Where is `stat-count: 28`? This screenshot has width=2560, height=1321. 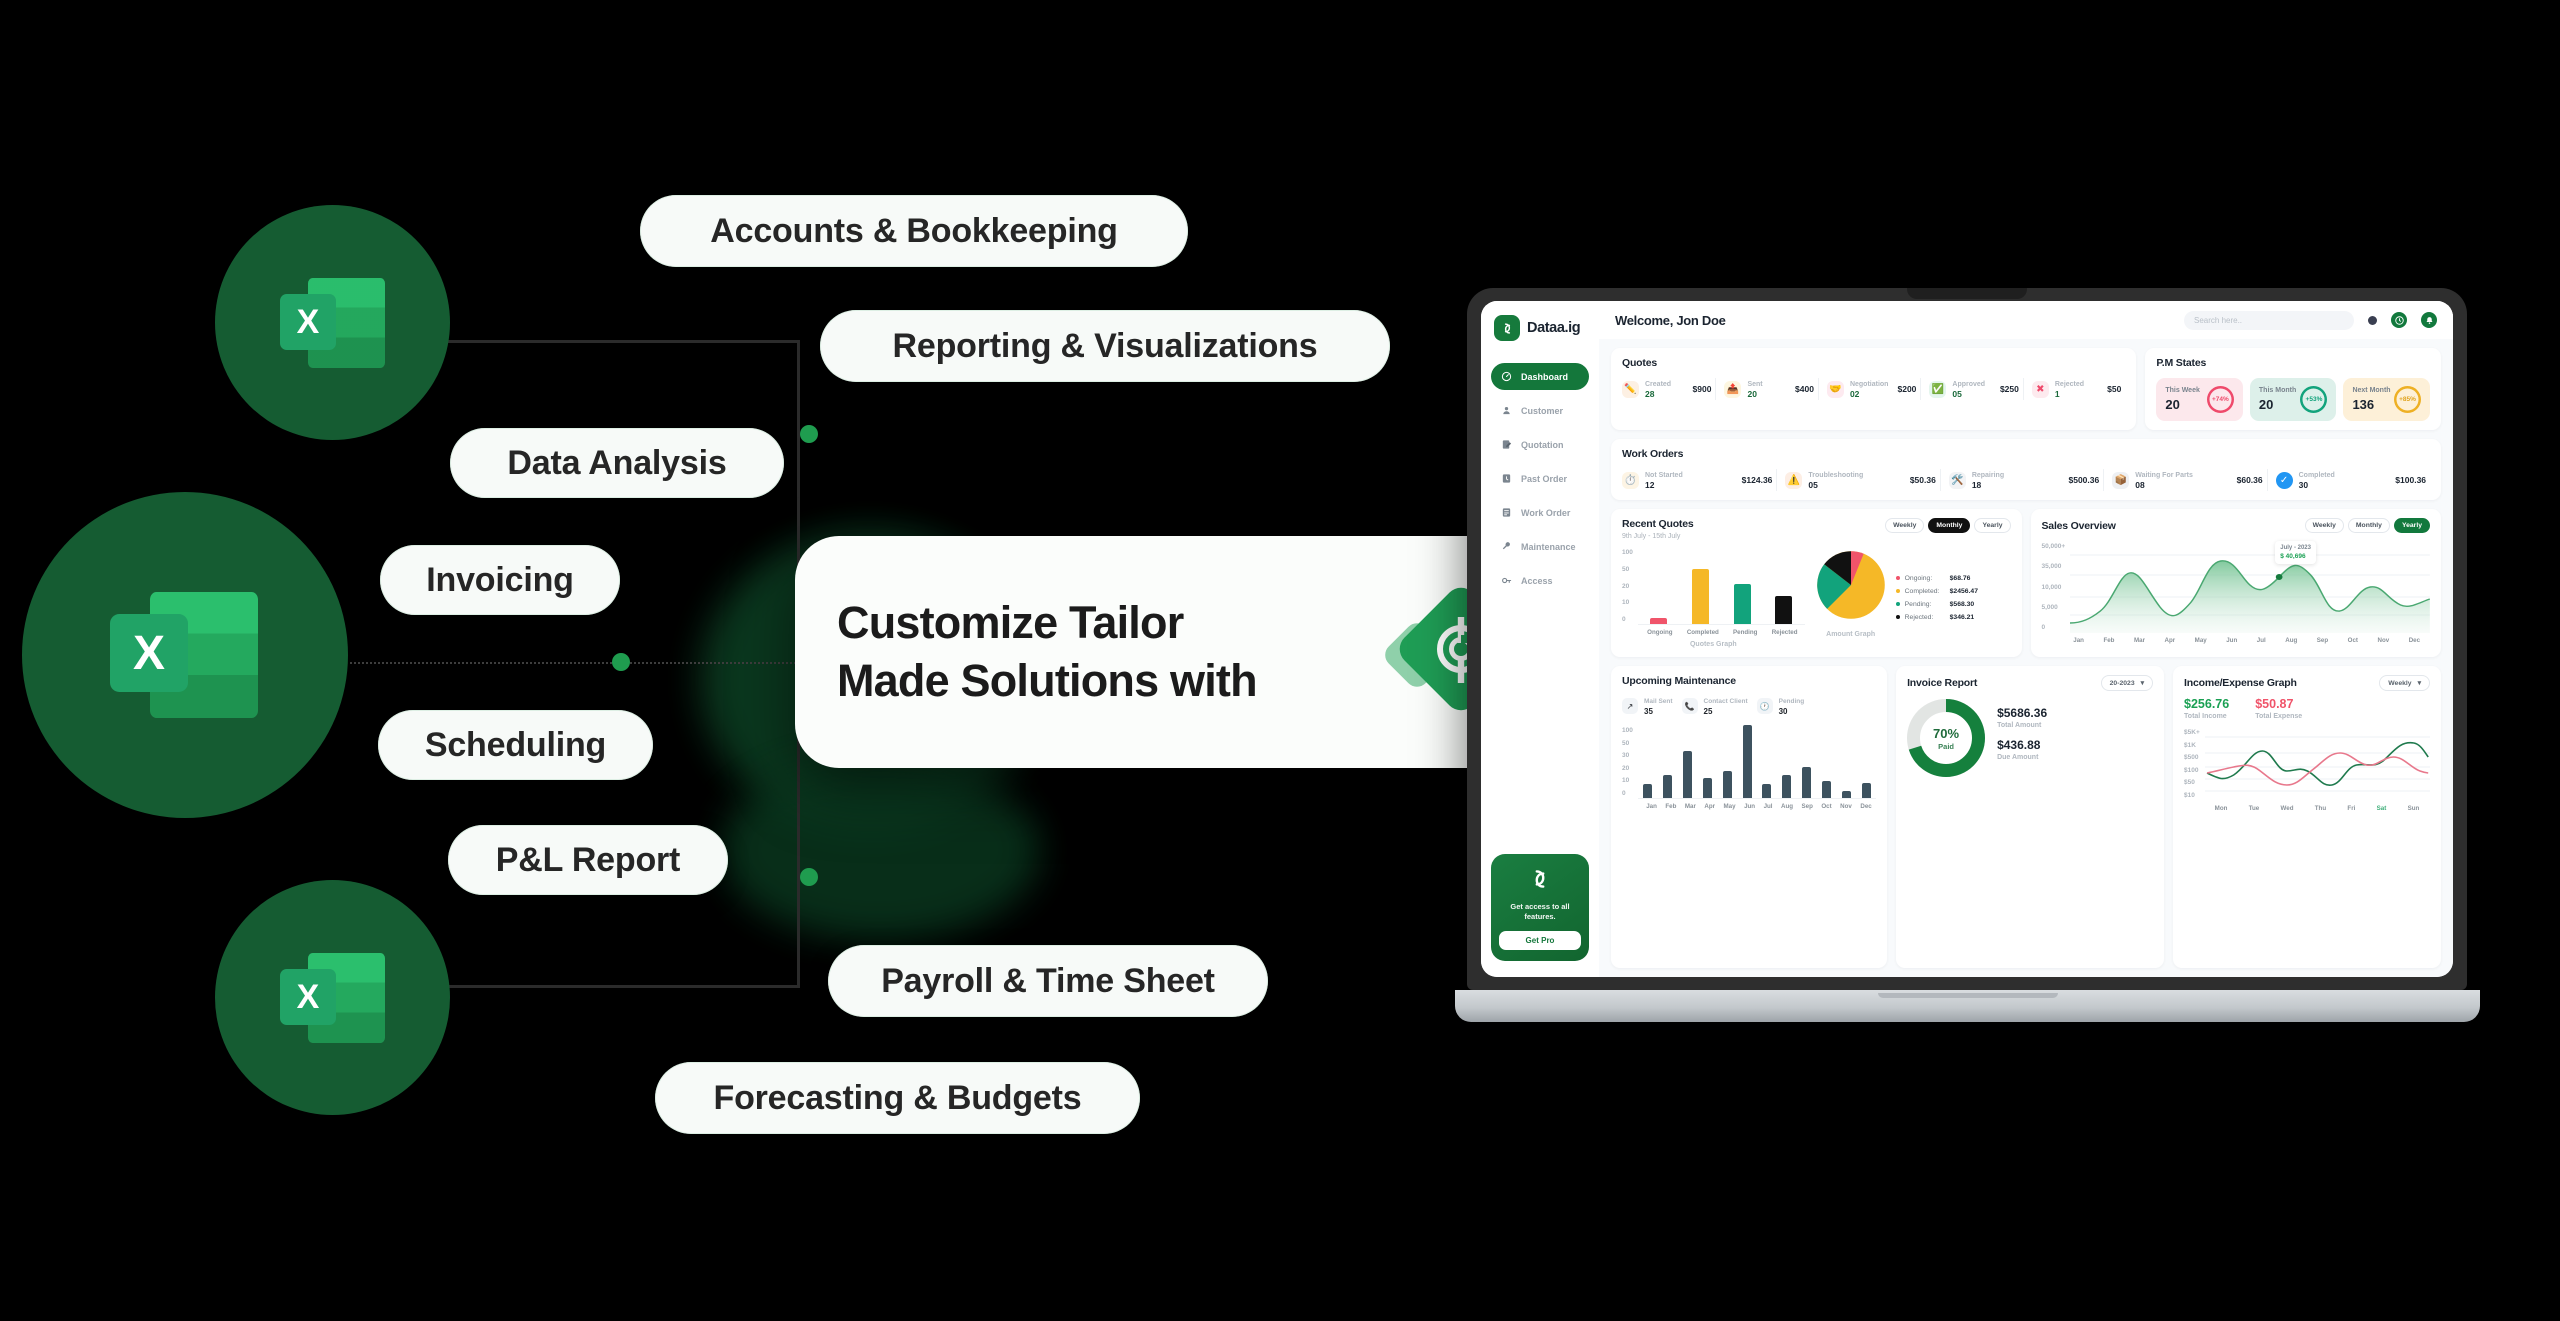 stat-count: 28 is located at coordinates (1650, 394).